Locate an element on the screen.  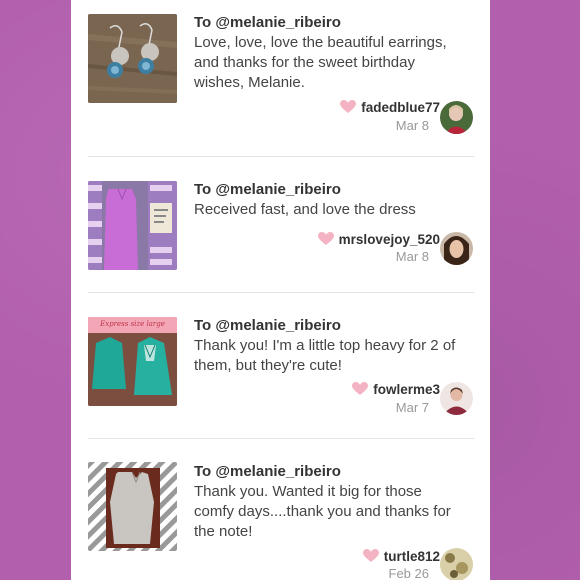
username-link: fowlerme3 is located at coordinates (406, 389).